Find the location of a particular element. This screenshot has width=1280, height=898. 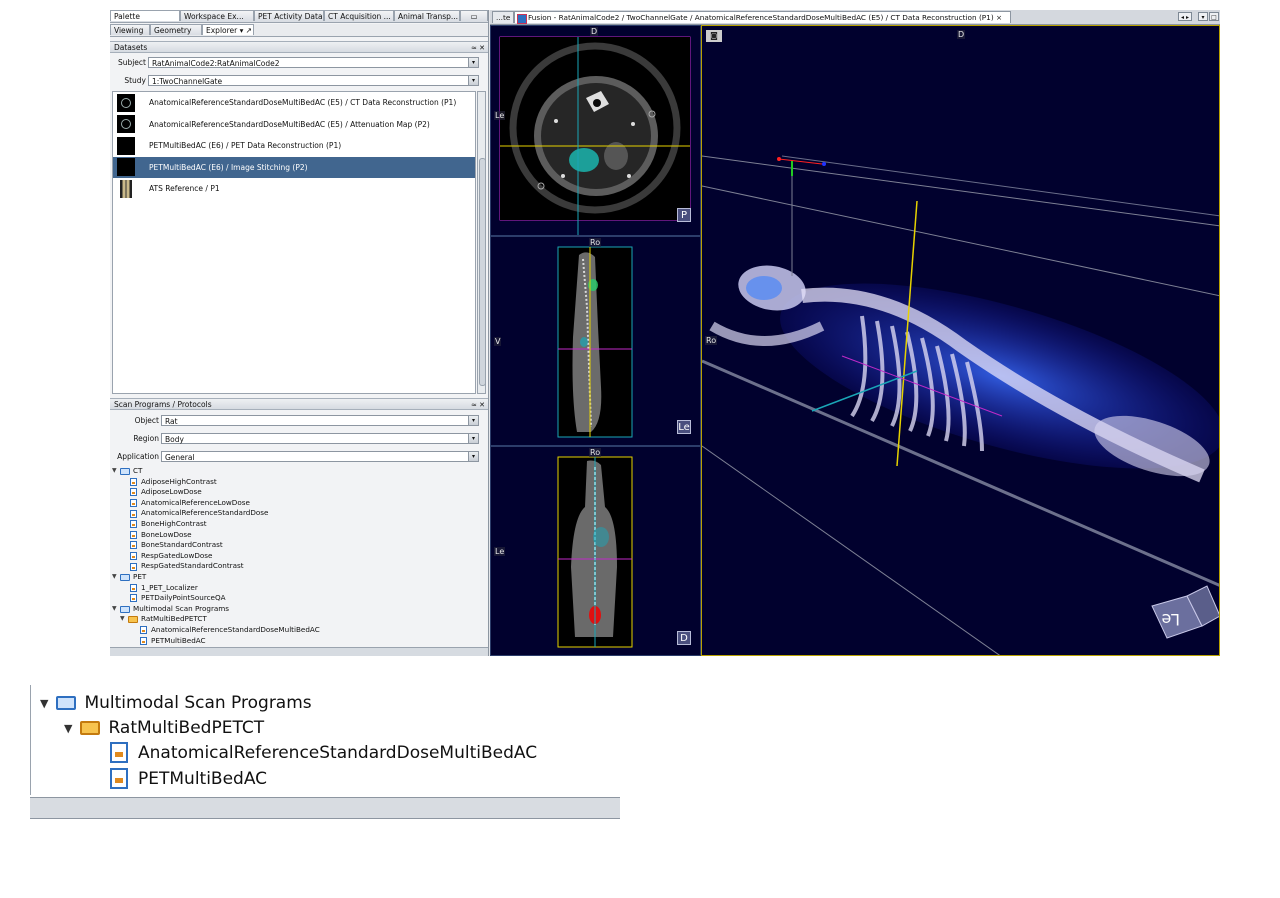

region-row: Region Body ▾ is located at coordinates (299, 439).